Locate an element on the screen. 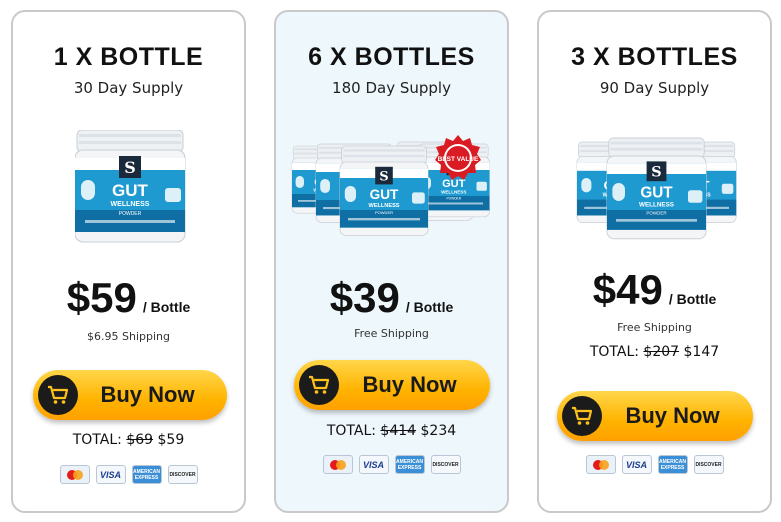  old-total: $69 is located at coordinates (140, 440).